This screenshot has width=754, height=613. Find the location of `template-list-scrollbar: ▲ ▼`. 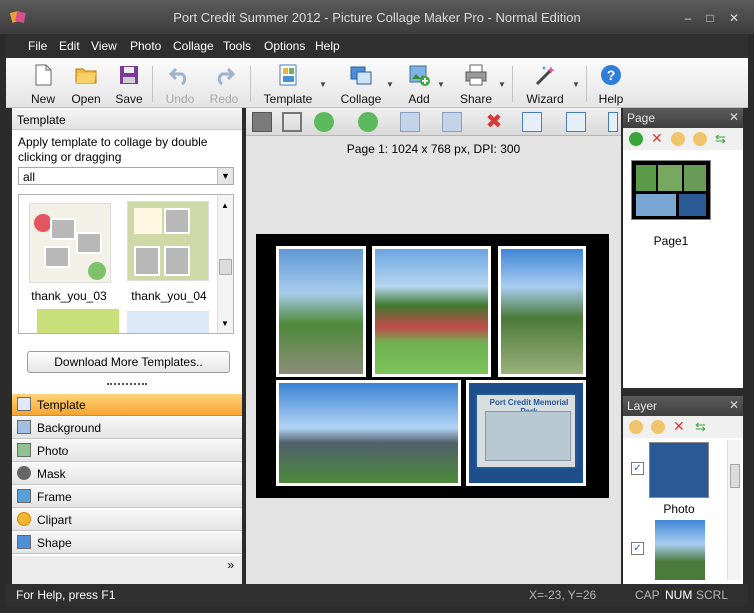

template-list-scrollbar: ▲ ▼ is located at coordinates (225, 264).